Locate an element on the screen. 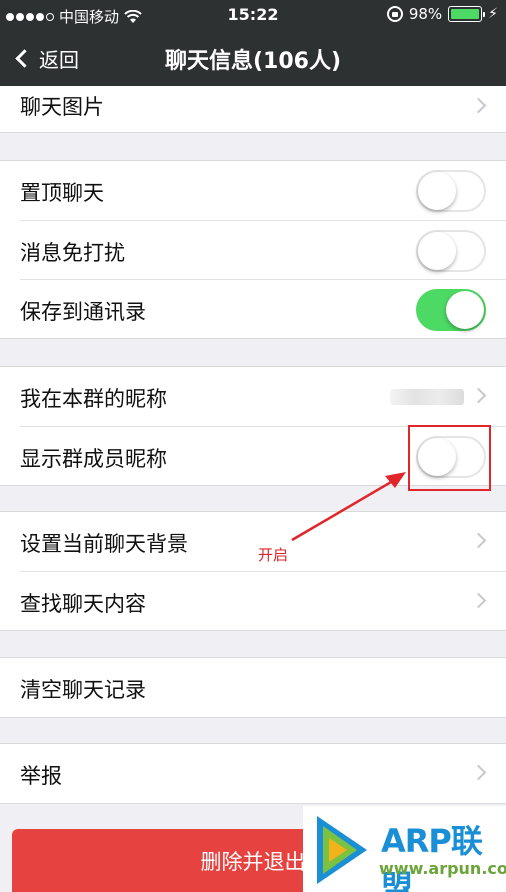  search-chat-label: 查找聊天内容 is located at coordinates (83, 604).